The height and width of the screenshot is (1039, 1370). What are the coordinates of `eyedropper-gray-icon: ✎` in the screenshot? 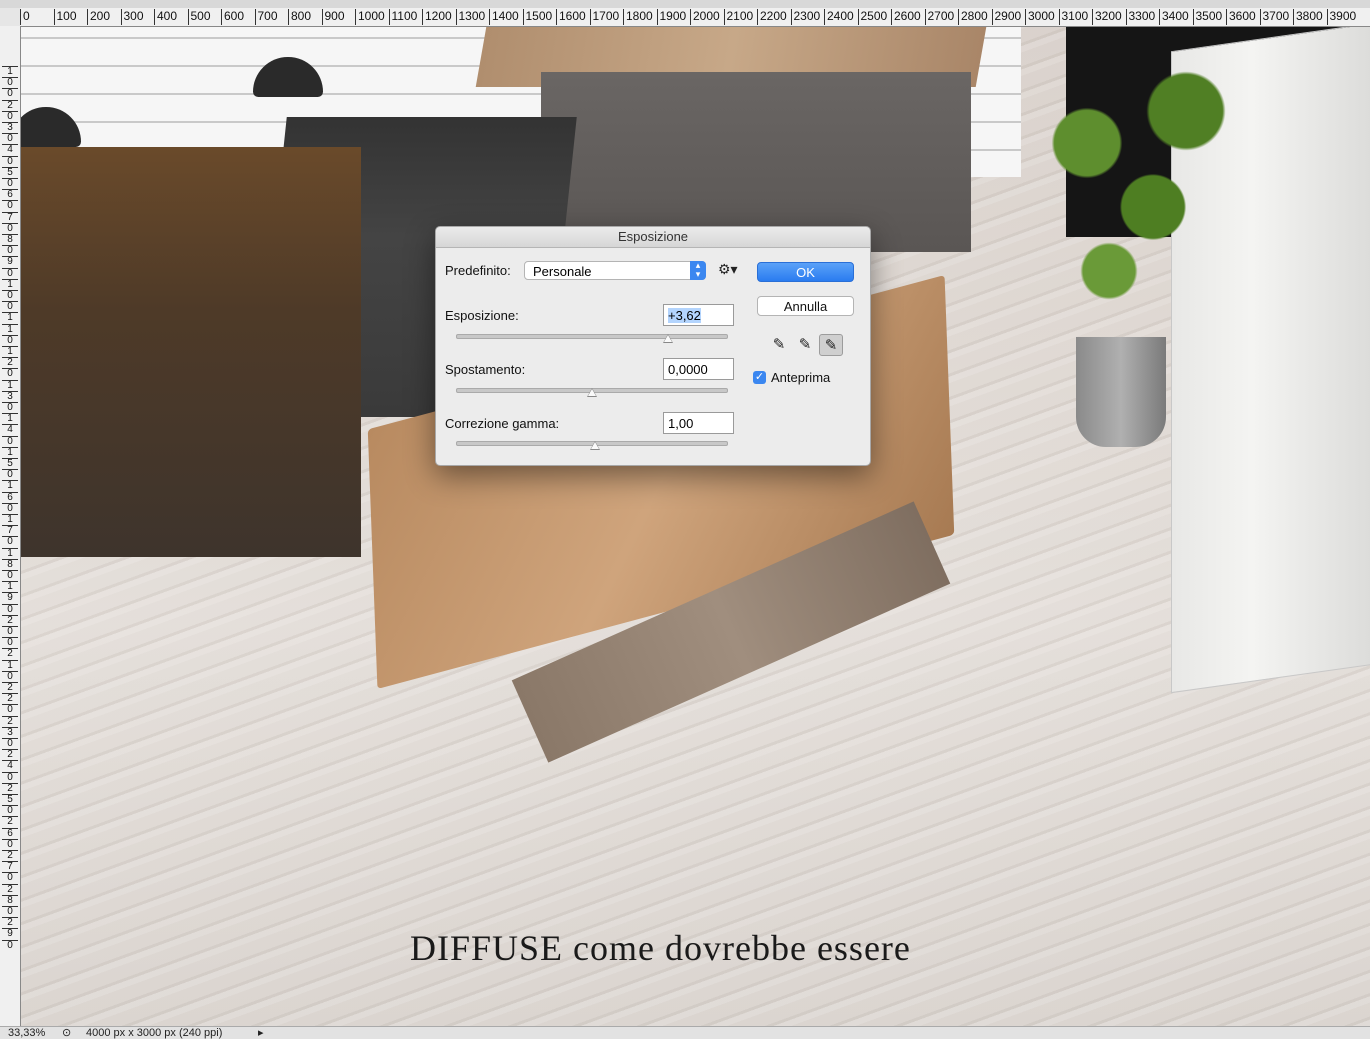 It's located at (805, 345).